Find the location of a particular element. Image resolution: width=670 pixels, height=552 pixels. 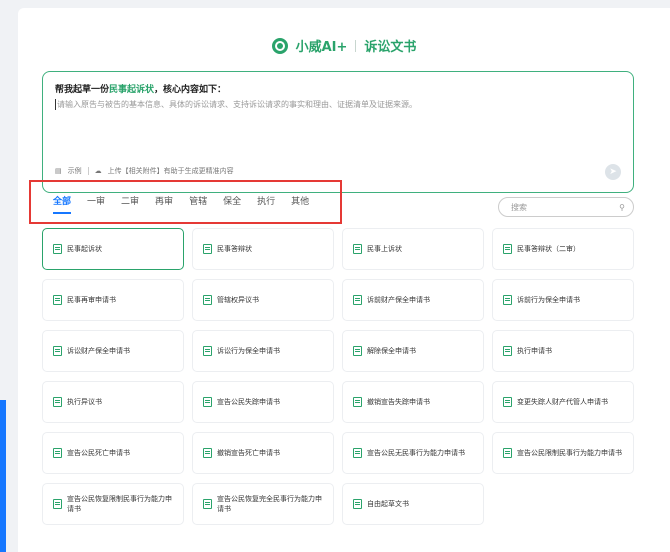

document-label: 宣告公民死亡申请书 is located at coordinates (98, 453).